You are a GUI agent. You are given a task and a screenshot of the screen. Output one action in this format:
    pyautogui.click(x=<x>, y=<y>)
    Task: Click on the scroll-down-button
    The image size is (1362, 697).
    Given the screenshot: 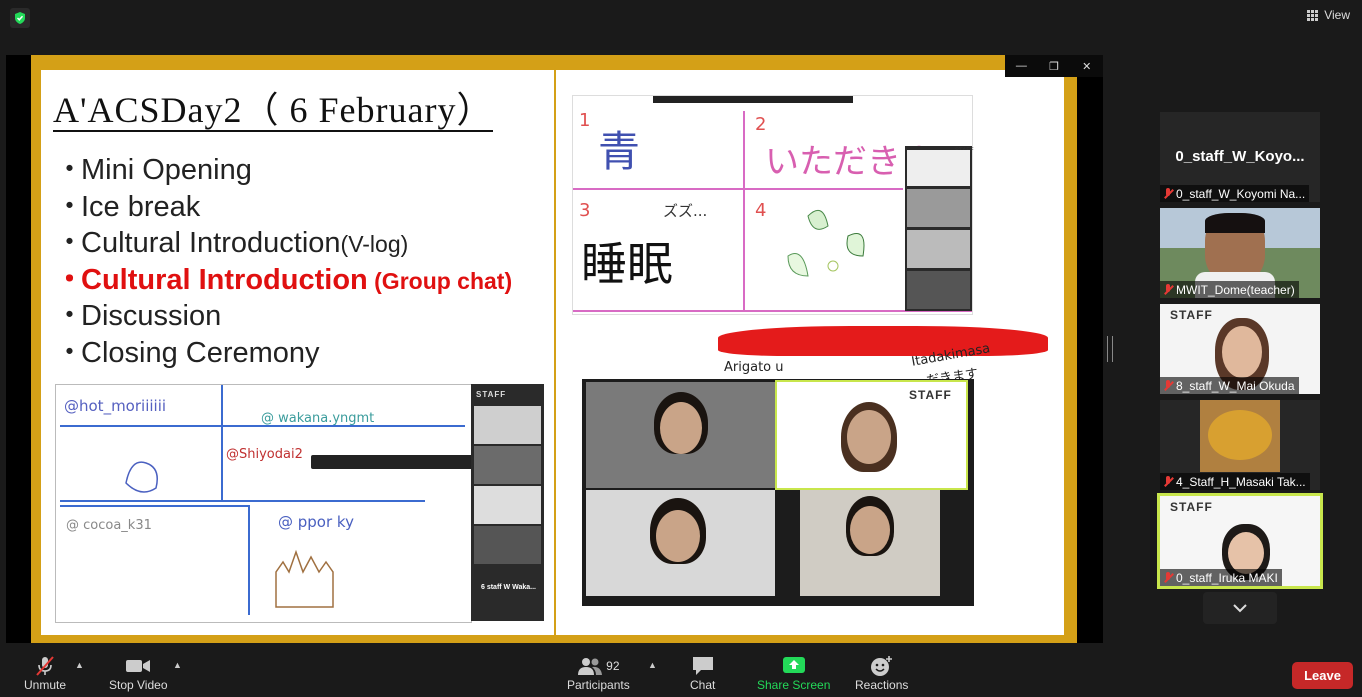 What is the action you would take?
    pyautogui.click(x=1240, y=608)
    